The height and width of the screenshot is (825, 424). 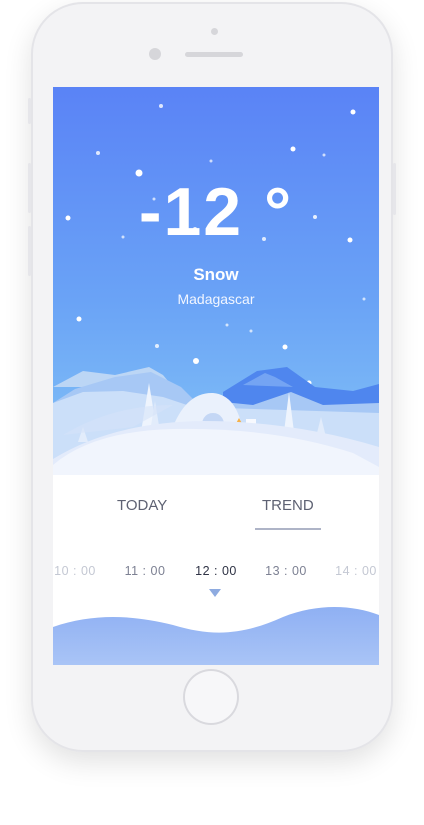 What do you see at coordinates (29, 251) in the screenshot?
I see `volume-down-button` at bounding box center [29, 251].